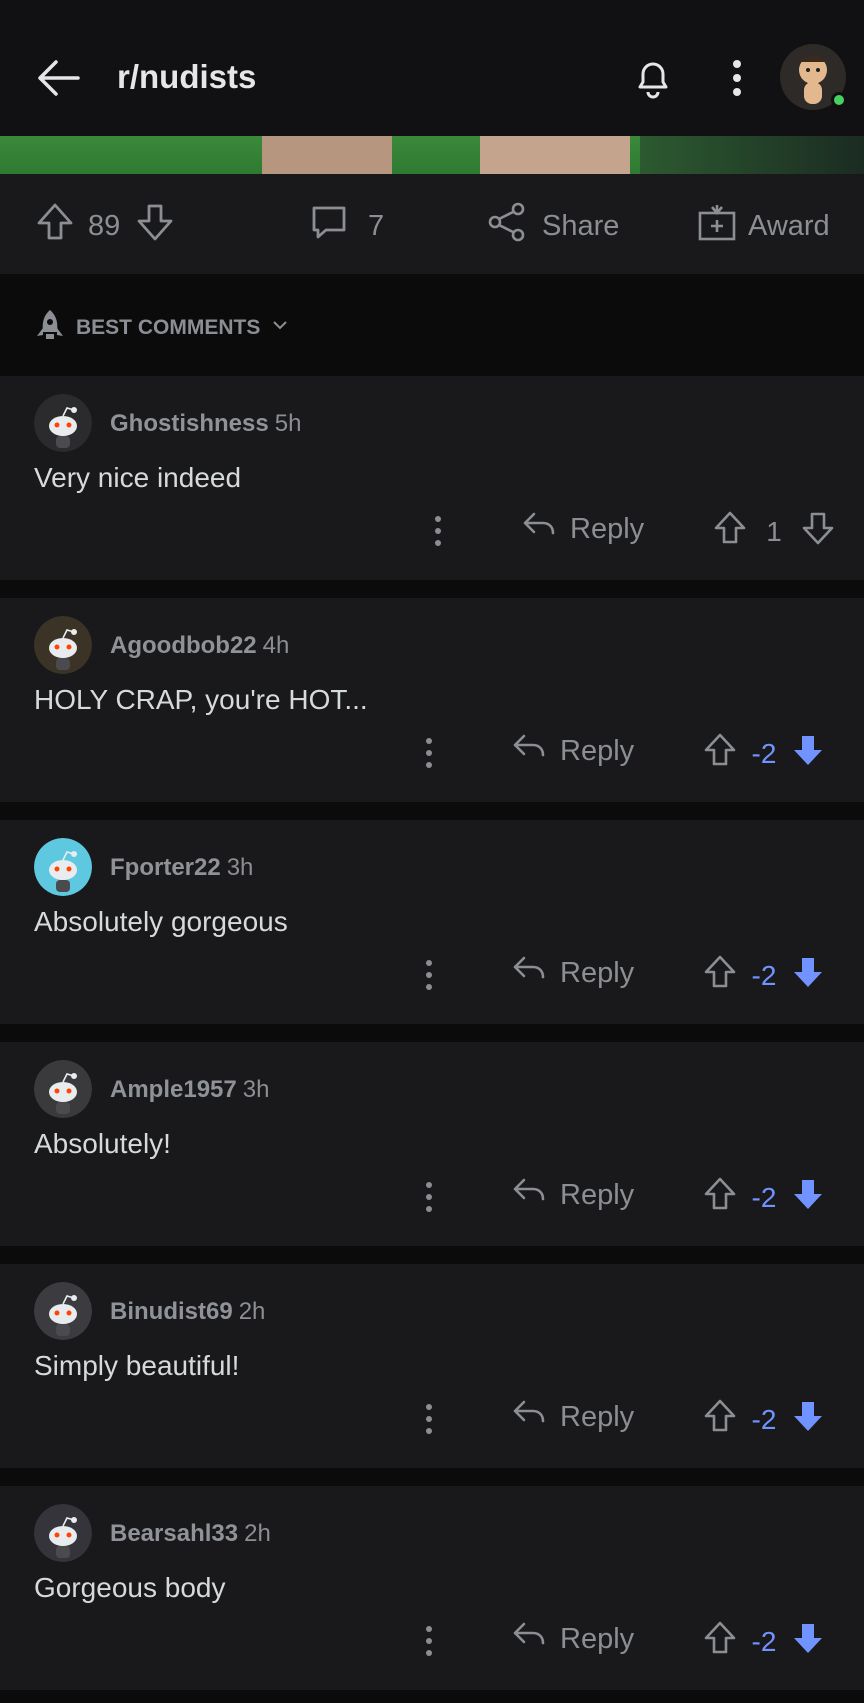 The height and width of the screenshot is (1703, 864). What do you see at coordinates (189, 423) in the screenshot?
I see `comment-username: Ghostishness` at bounding box center [189, 423].